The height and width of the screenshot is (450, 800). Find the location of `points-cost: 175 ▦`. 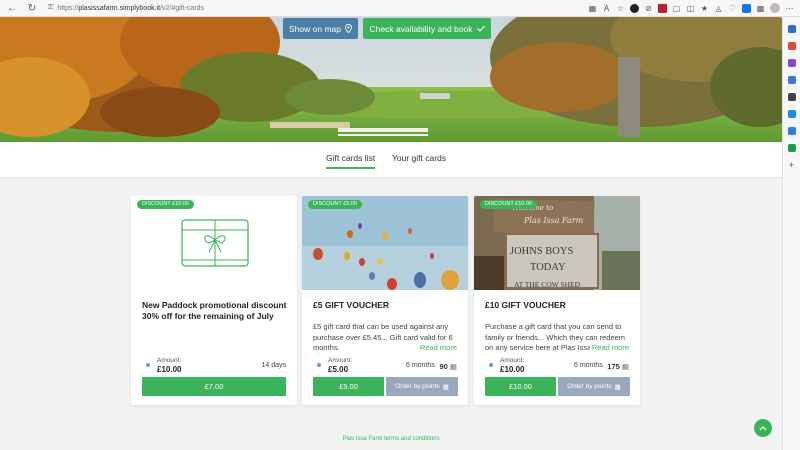

points-cost: 175 ▦ is located at coordinates (618, 366).